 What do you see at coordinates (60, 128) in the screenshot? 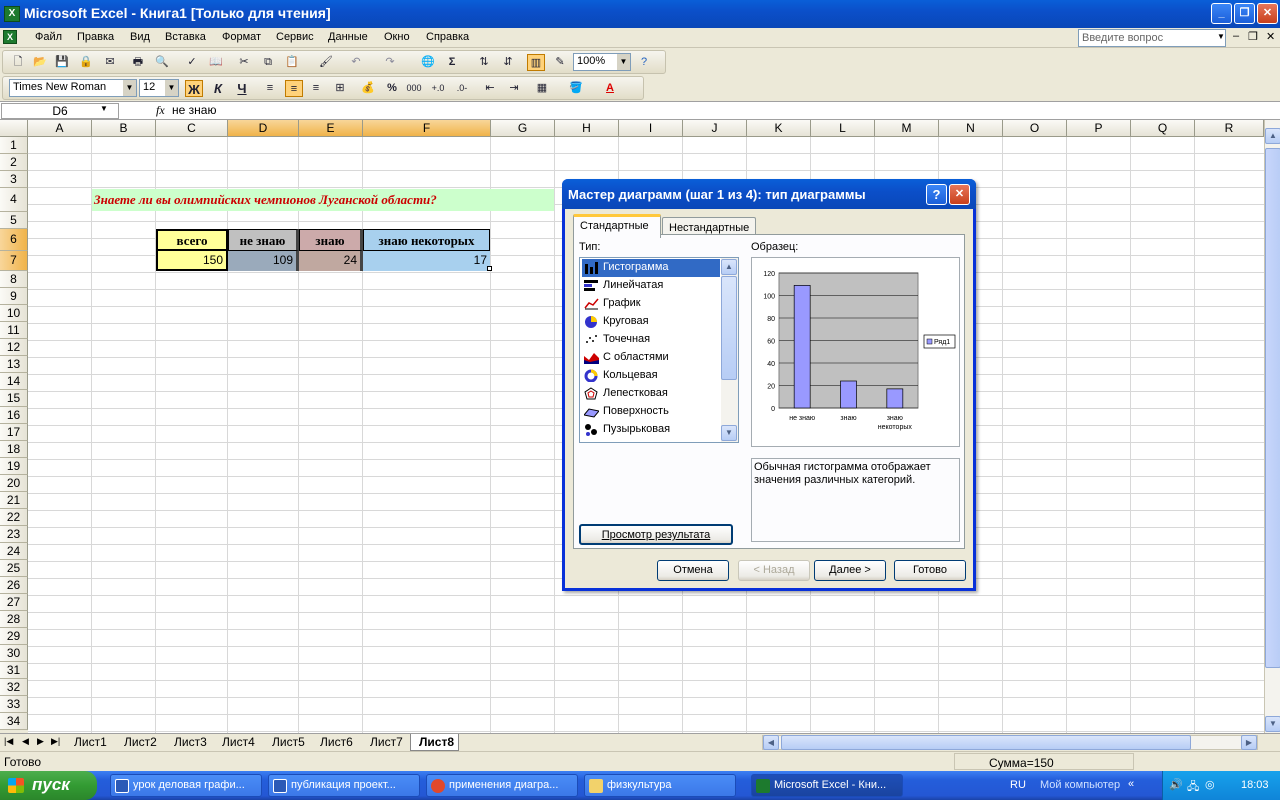
I see `column-header: A` at bounding box center [60, 128].